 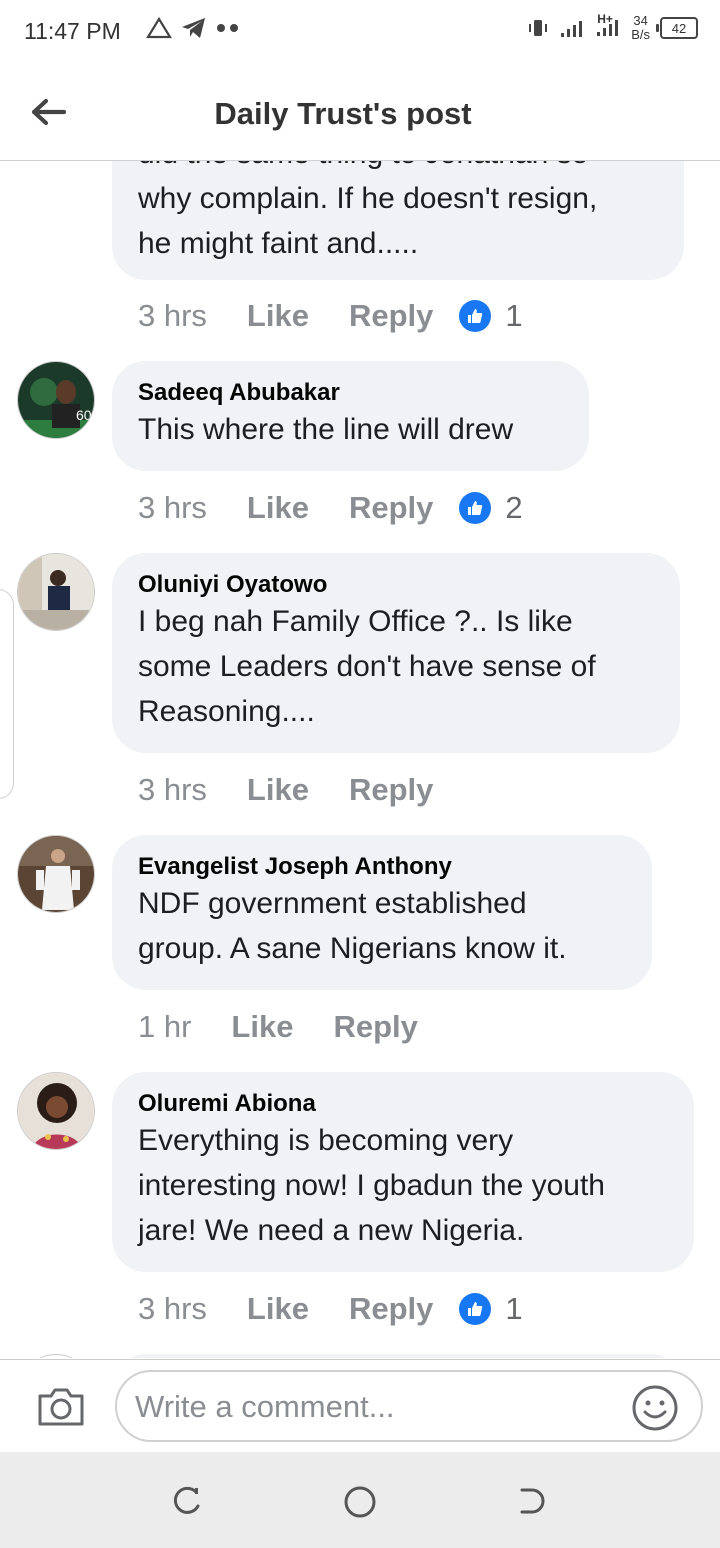 What do you see at coordinates (382, 867) in the screenshot?
I see `comment-author: Evangelist Joseph Anthony` at bounding box center [382, 867].